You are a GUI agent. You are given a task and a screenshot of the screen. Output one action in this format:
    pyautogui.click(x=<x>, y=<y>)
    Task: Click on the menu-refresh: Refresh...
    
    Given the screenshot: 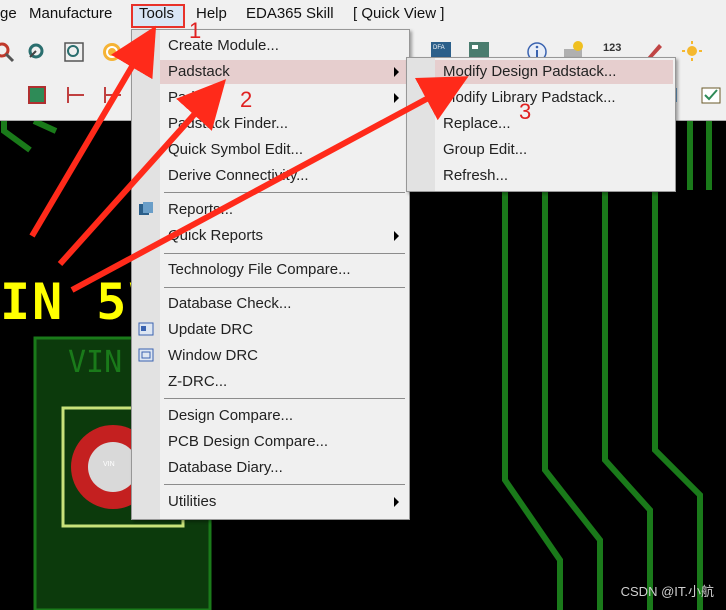 What is the action you would take?
    pyautogui.click(x=554, y=176)
    